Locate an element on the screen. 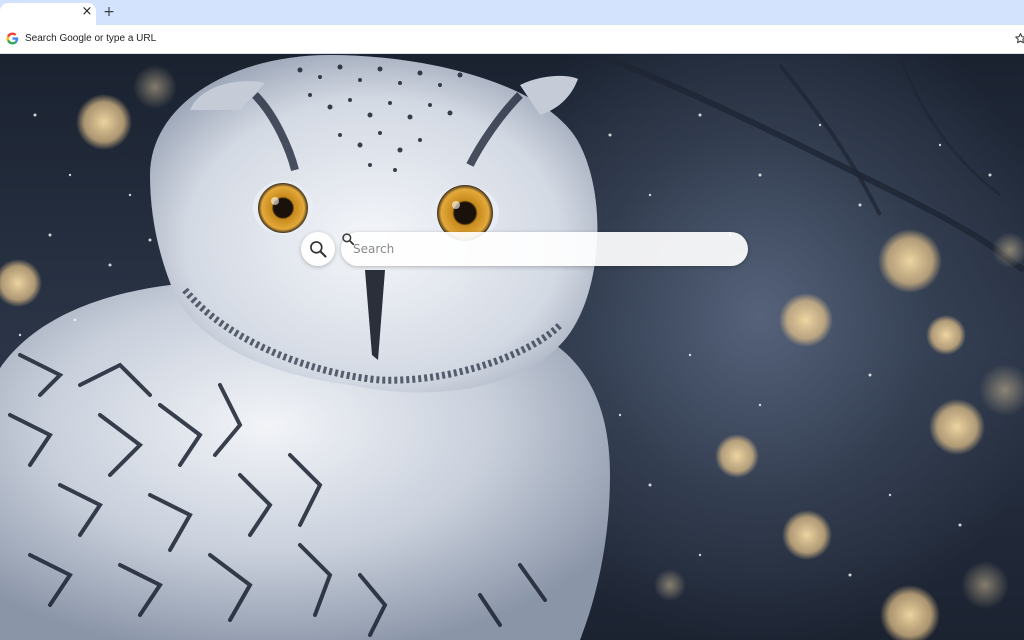  browser-toolbar: Search Google or type a URL is located at coordinates (512, 39).